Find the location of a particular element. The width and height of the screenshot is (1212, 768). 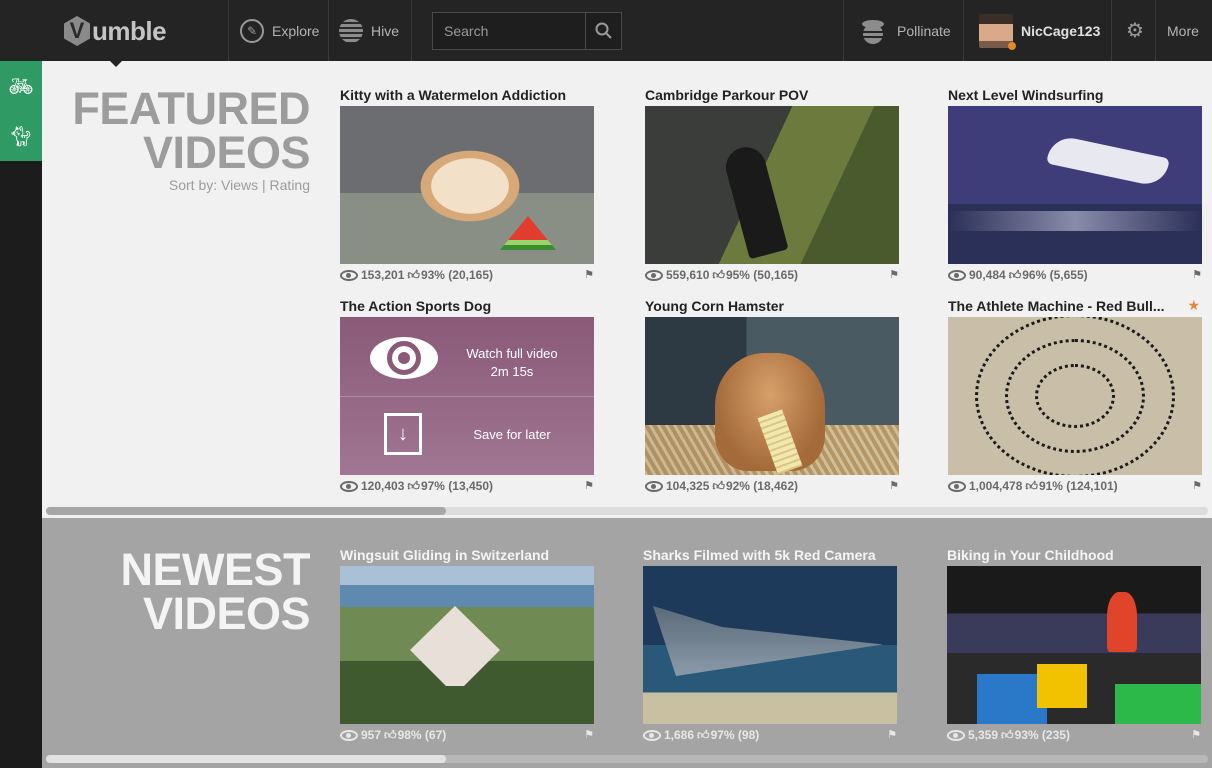

view-count: 104,325 is located at coordinates (688, 486).